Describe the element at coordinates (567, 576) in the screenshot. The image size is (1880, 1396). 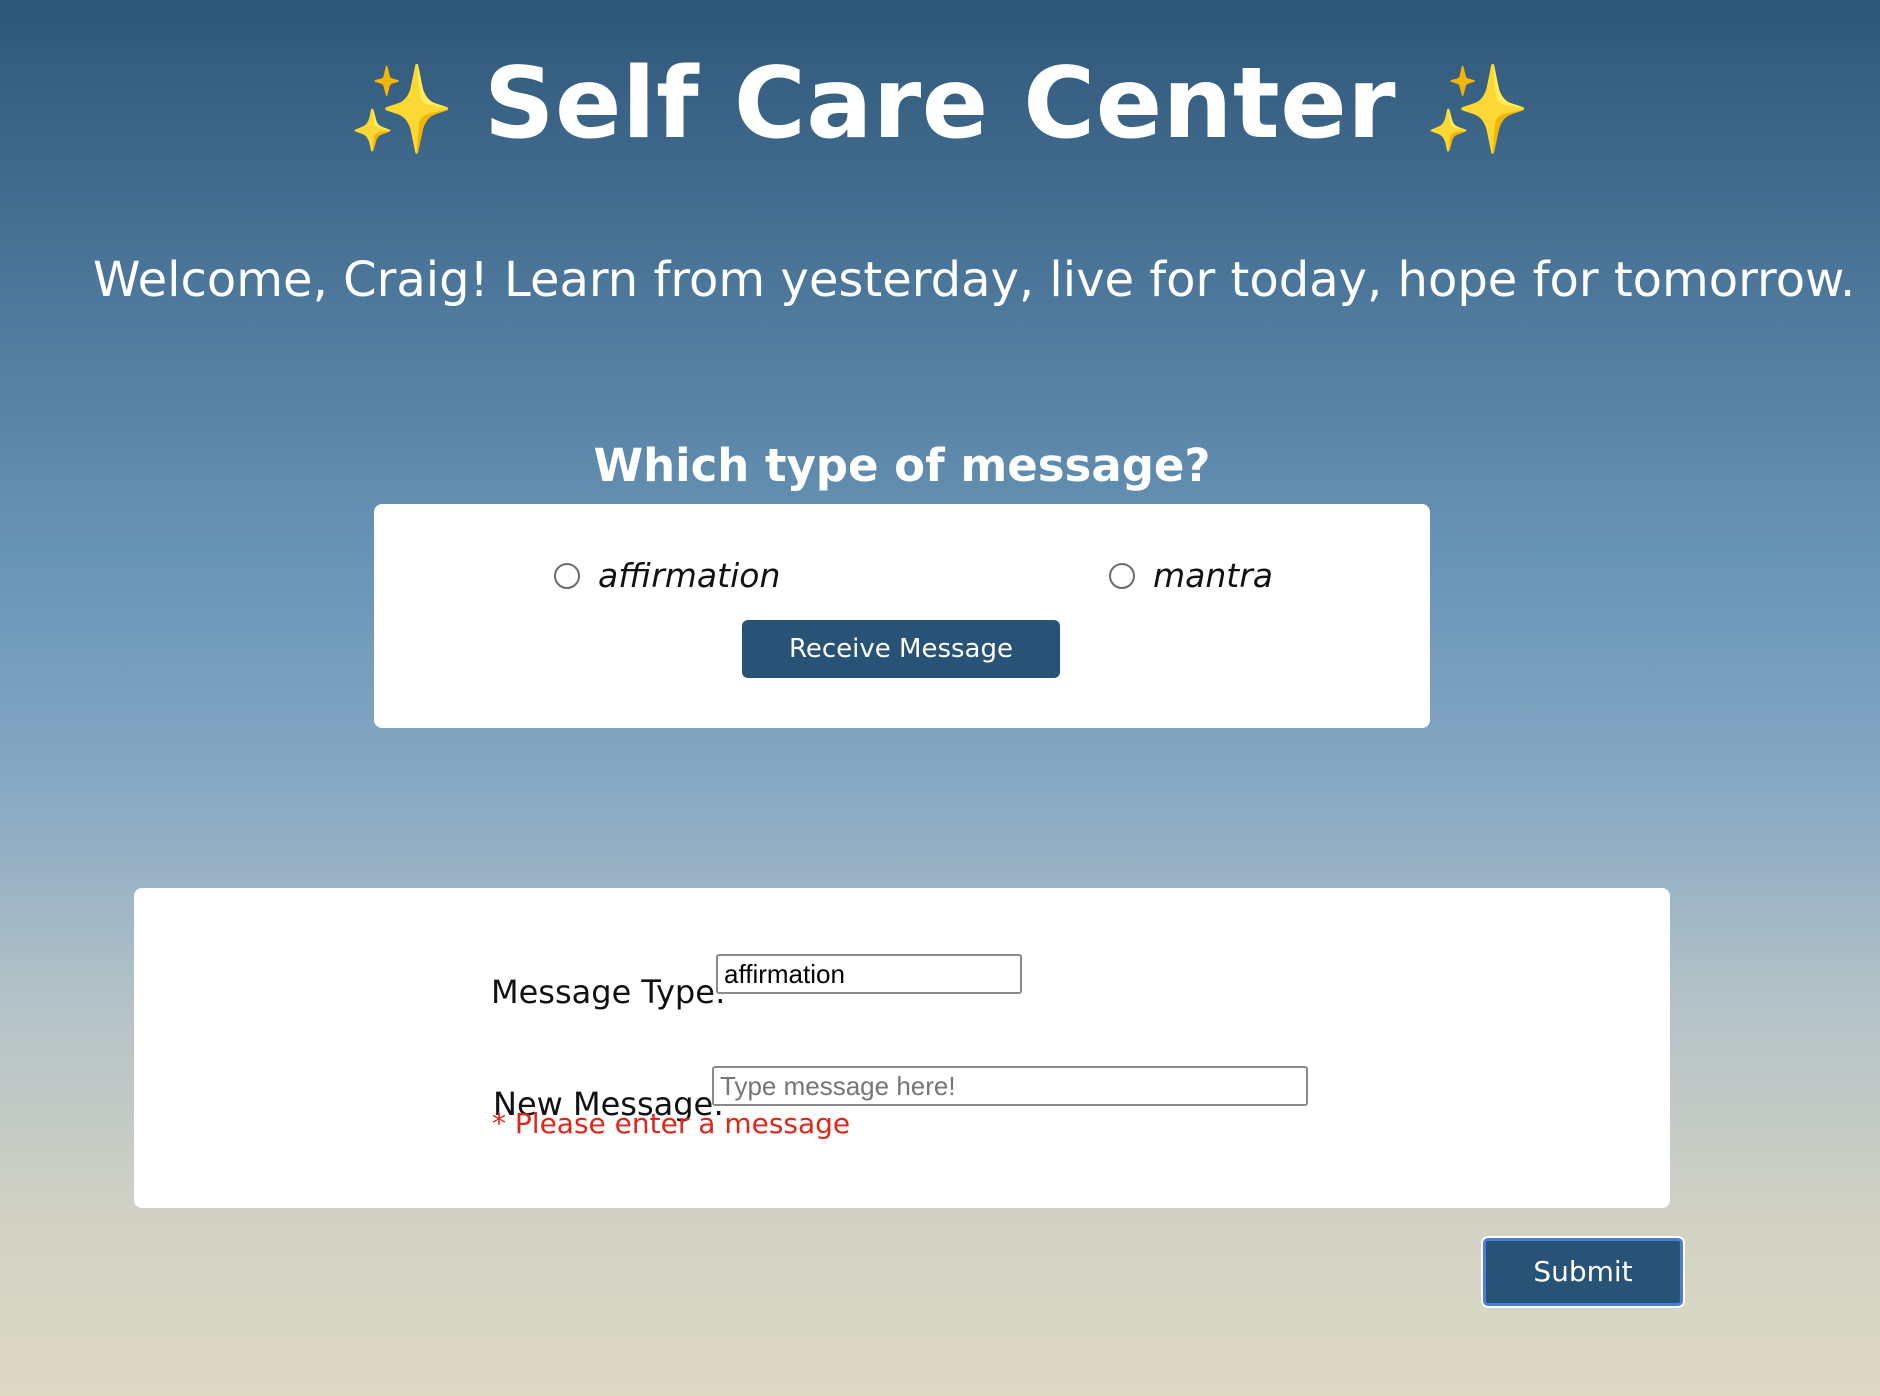
I see `affirmation-radio-icon` at that location.